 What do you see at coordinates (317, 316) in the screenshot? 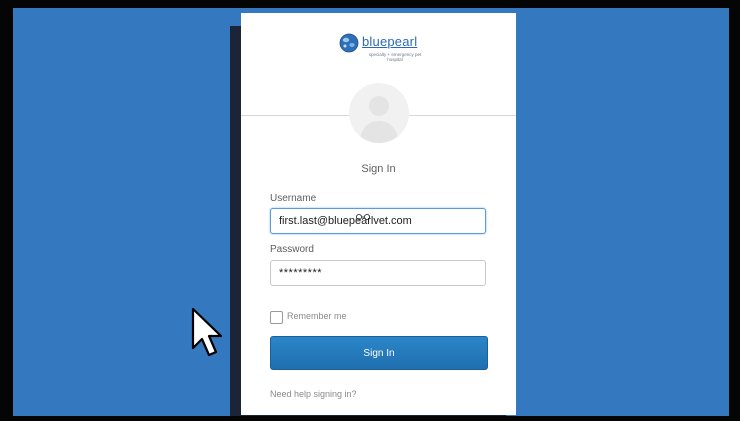
I see `remember-me-label: Remember me` at bounding box center [317, 316].